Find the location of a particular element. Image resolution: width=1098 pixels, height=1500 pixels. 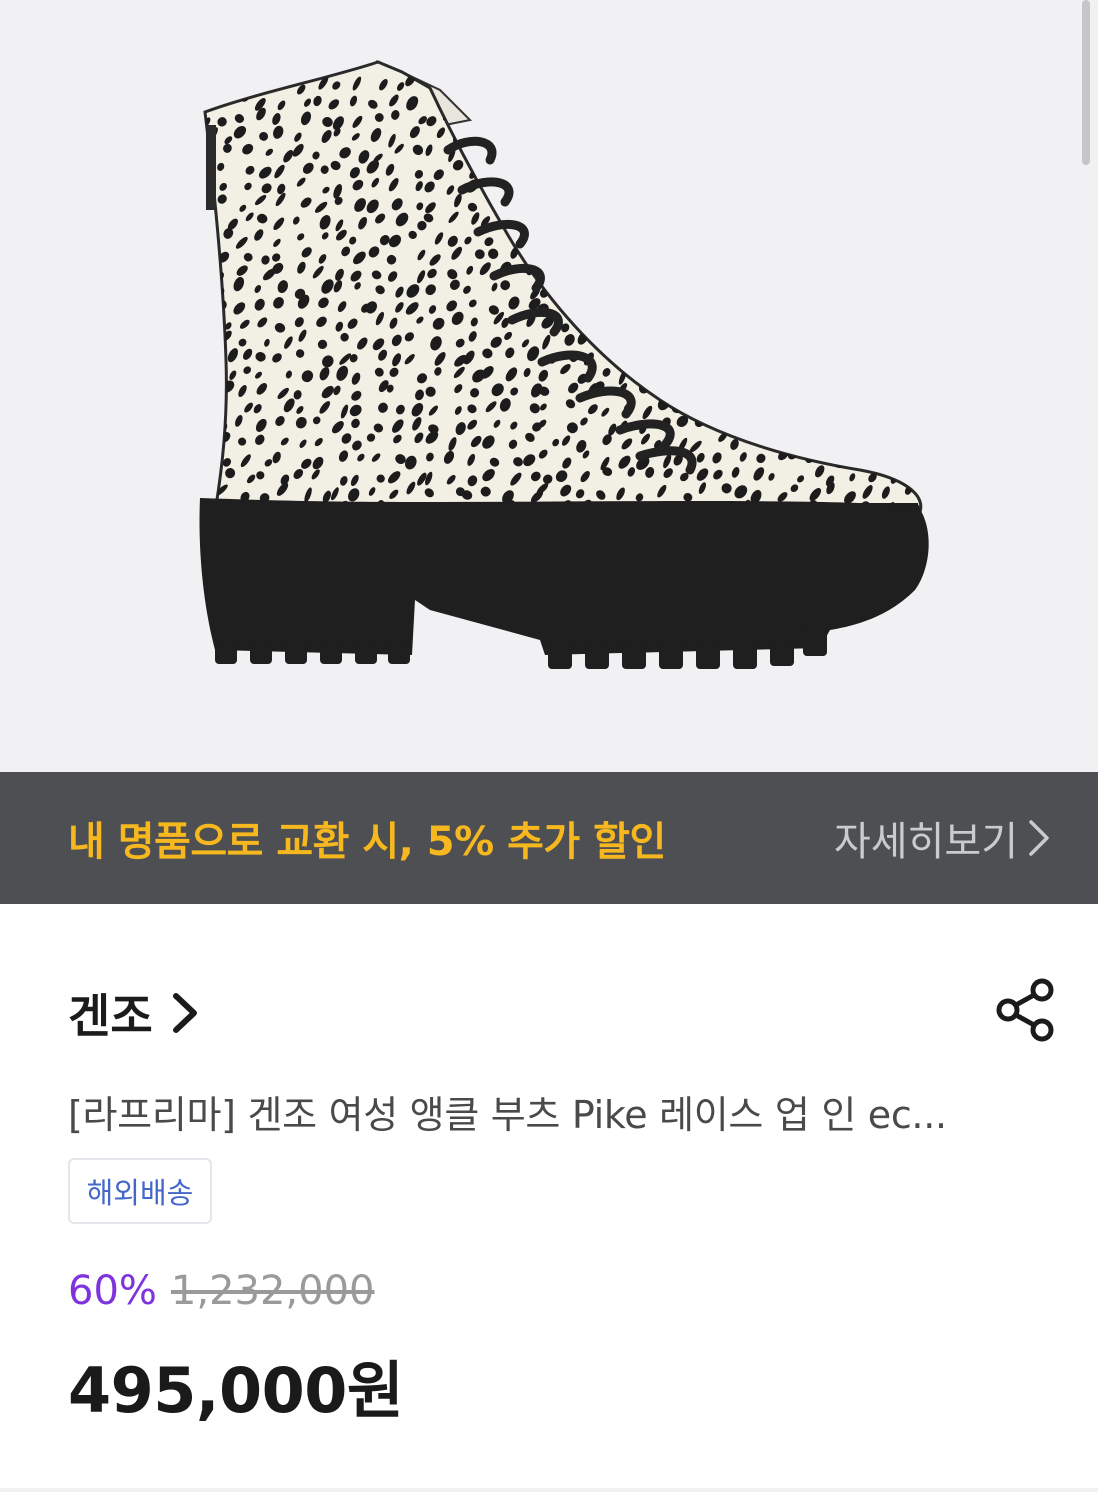

scrollbar is located at coordinates (1086, 82).